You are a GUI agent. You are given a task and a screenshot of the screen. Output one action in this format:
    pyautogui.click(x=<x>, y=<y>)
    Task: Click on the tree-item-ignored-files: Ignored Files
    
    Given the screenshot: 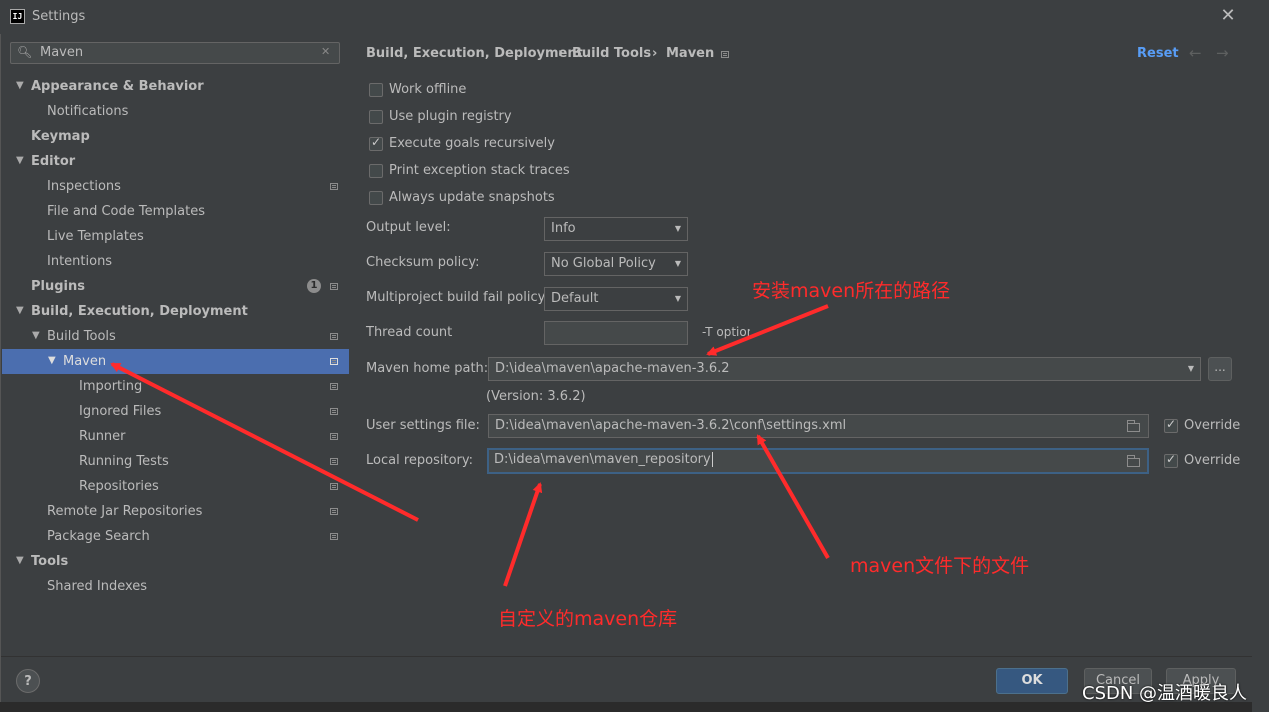 What is the action you would take?
    pyautogui.click(x=120, y=411)
    